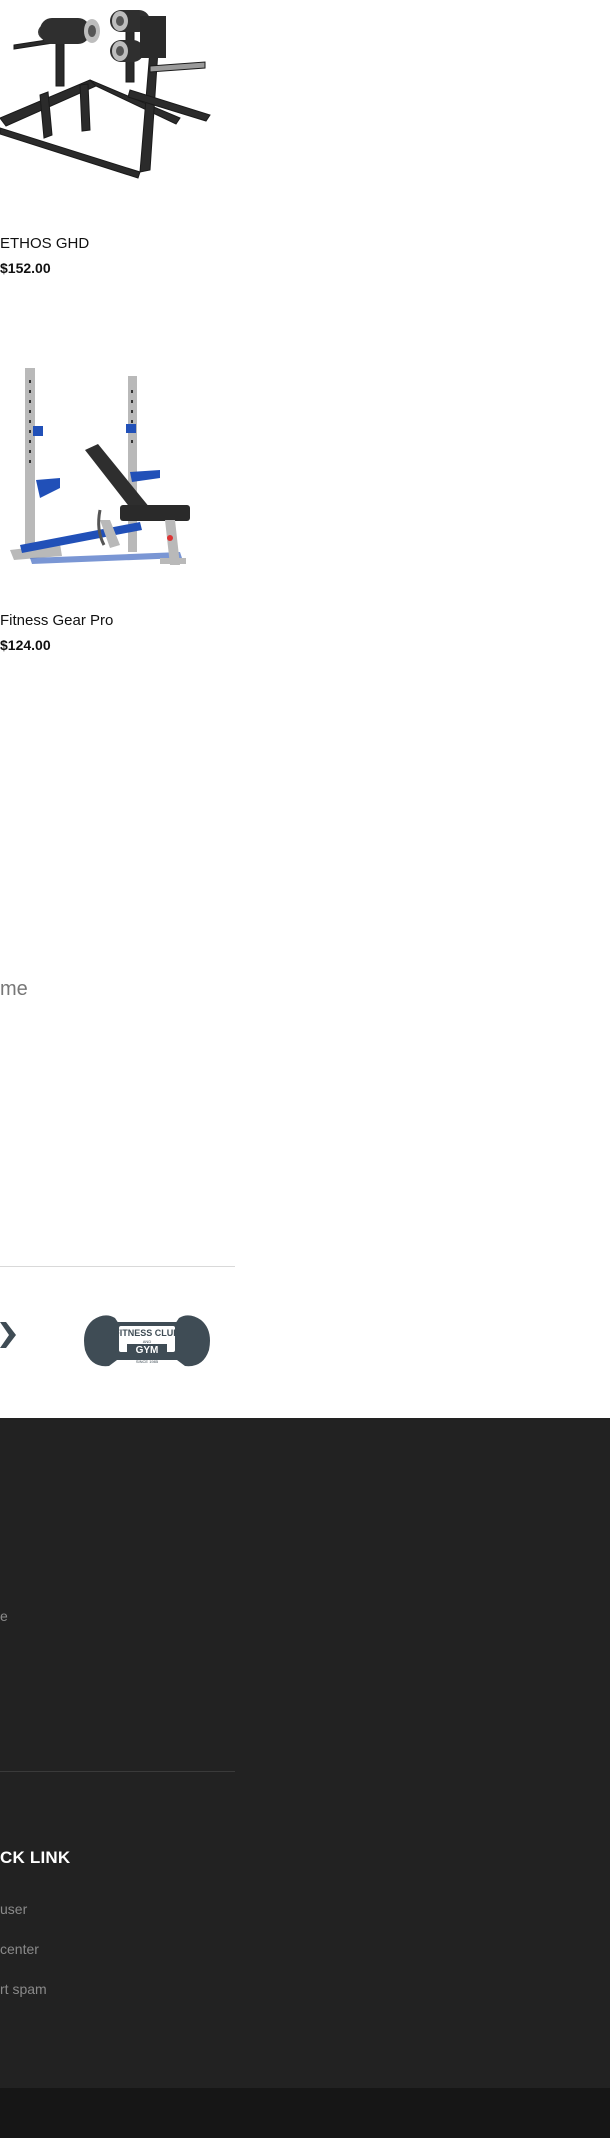  I want to click on footer-bottom-bar, so click(305, 2113).